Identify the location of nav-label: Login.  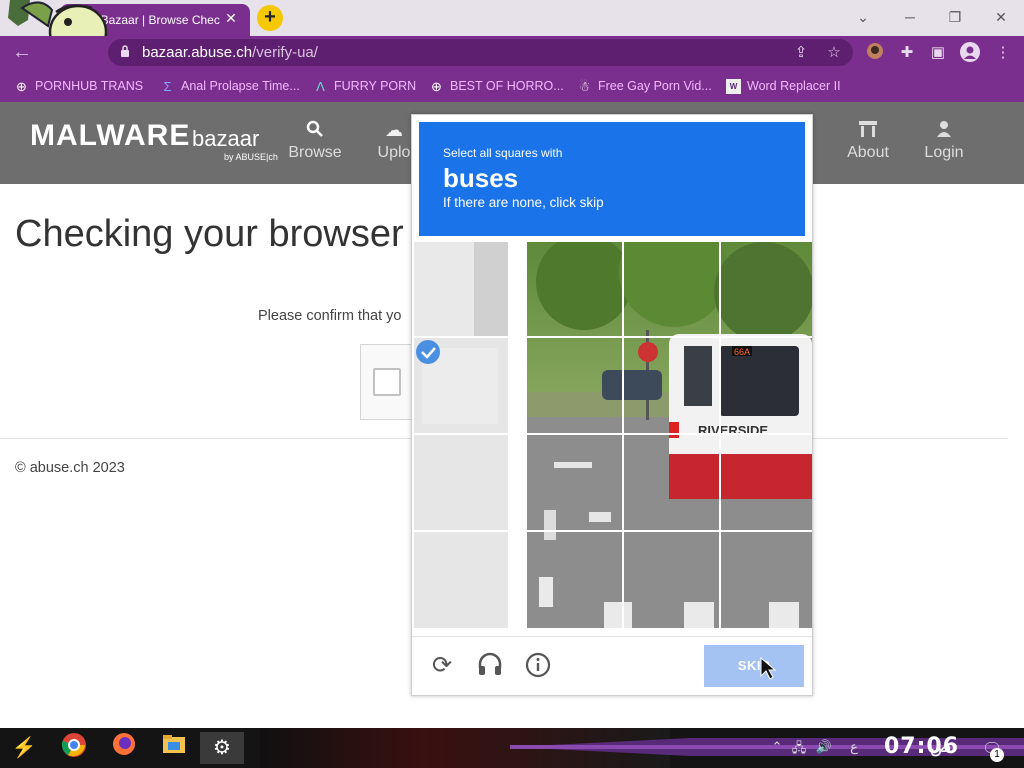
(944, 152).